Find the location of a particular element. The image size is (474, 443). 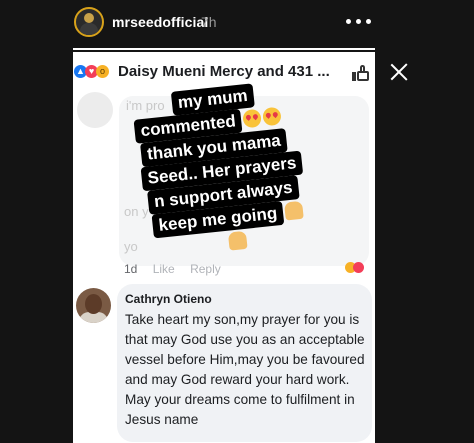

commenter-avatar is located at coordinates (93, 305).